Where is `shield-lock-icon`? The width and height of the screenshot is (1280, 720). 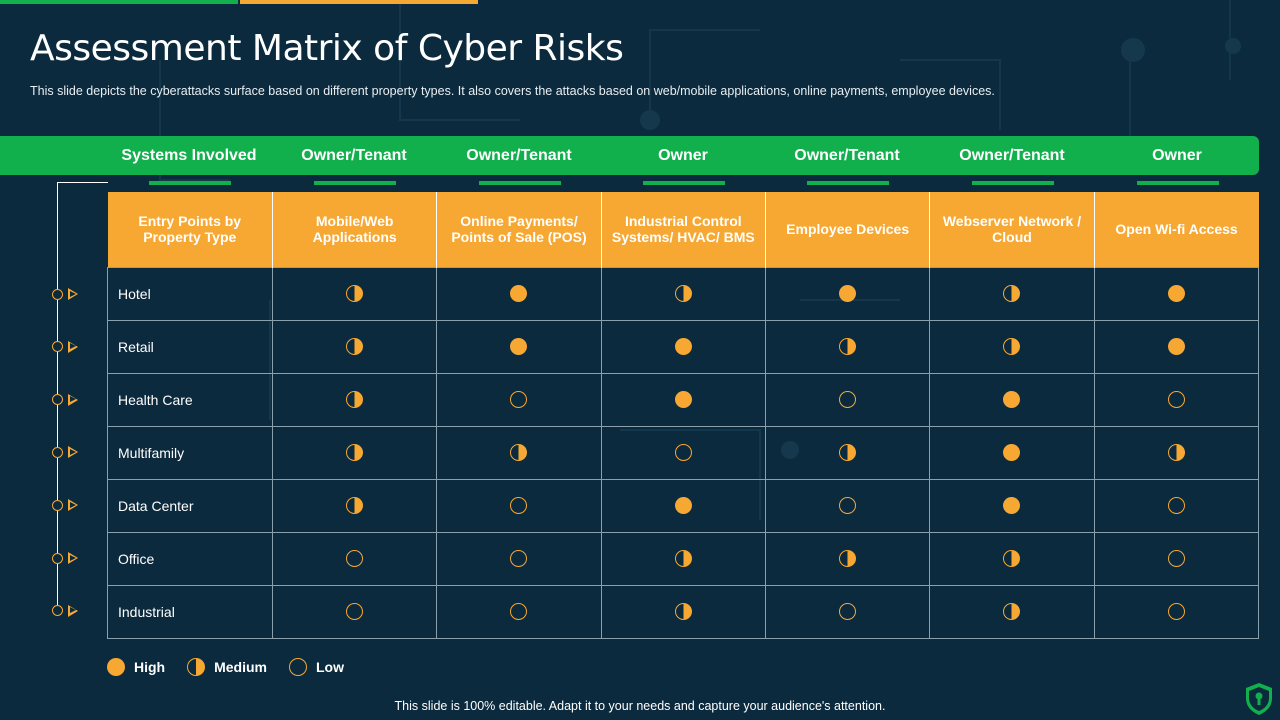 shield-lock-icon is located at coordinates (1259, 699).